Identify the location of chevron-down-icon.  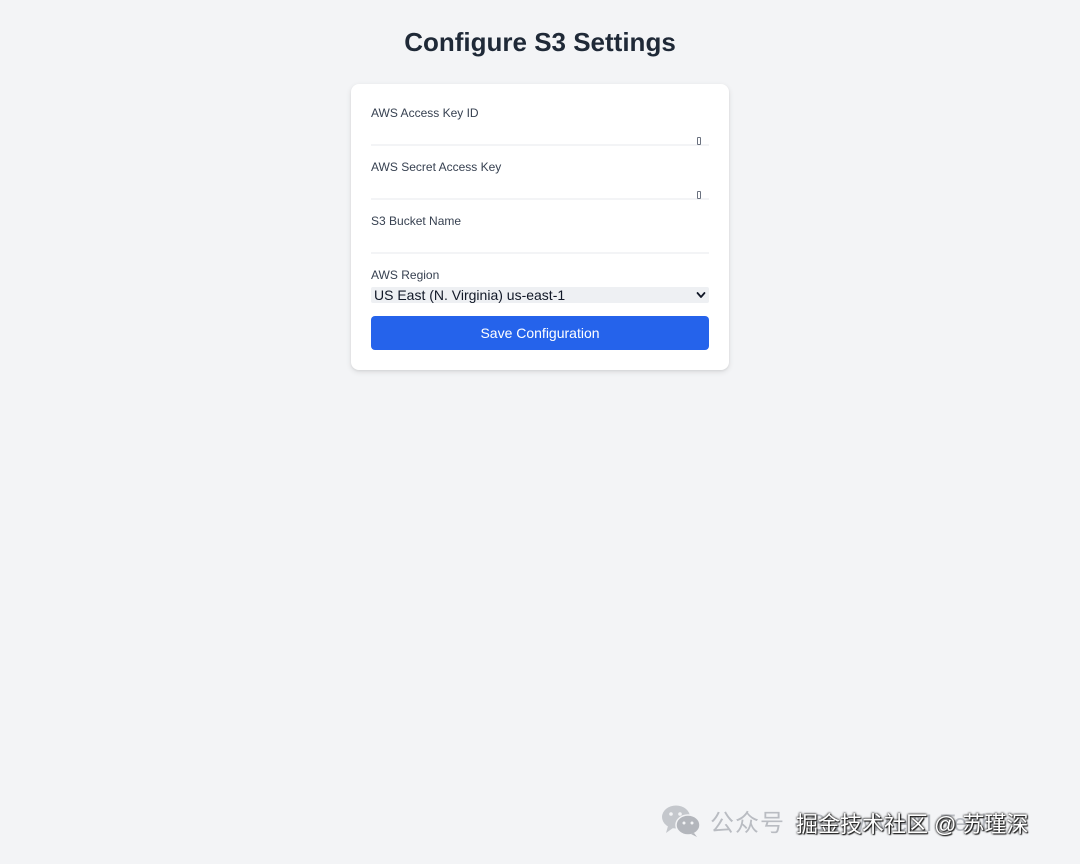
(701, 295).